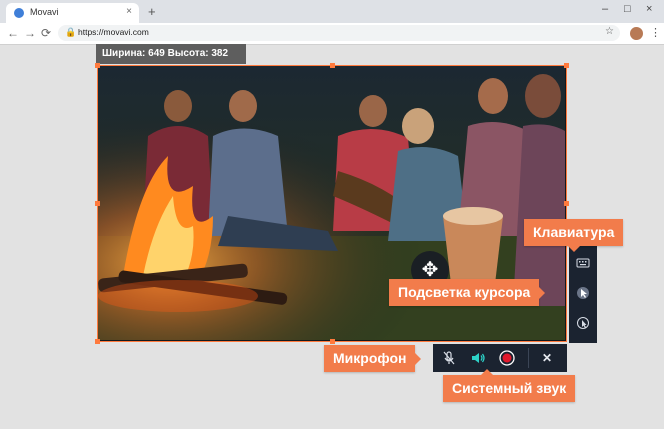 The height and width of the screenshot is (429, 664). Describe the element at coordinates (129, 11) in the screenshot. I see `tab-close-icon: ×` at that location.